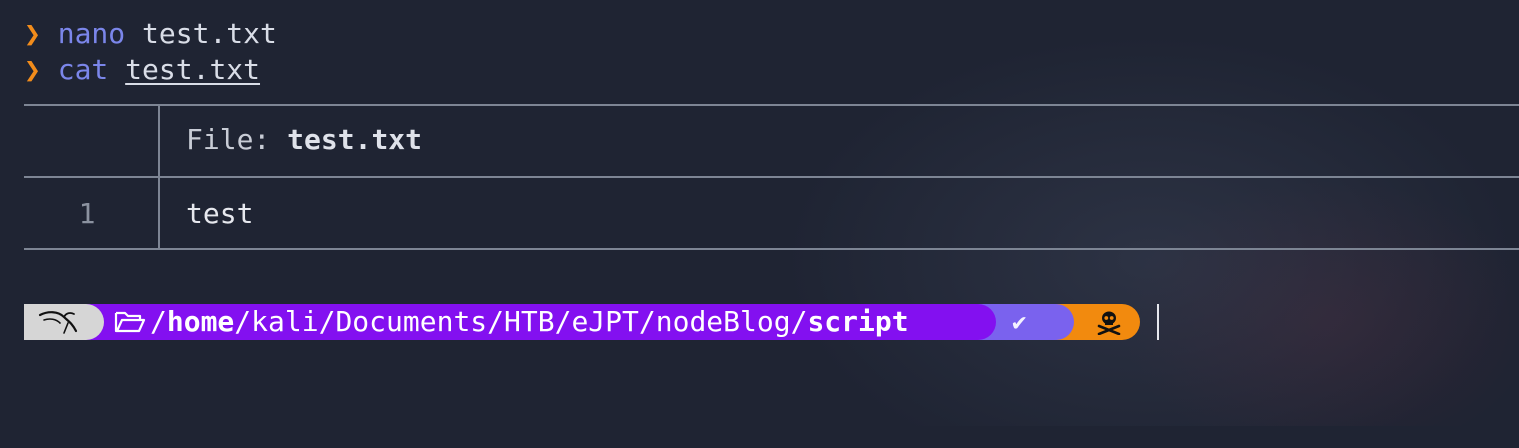  What do you see at coordinates (83, 69) in the screenshot?
I see `history-command: cat` at bounding box center [83, 69].